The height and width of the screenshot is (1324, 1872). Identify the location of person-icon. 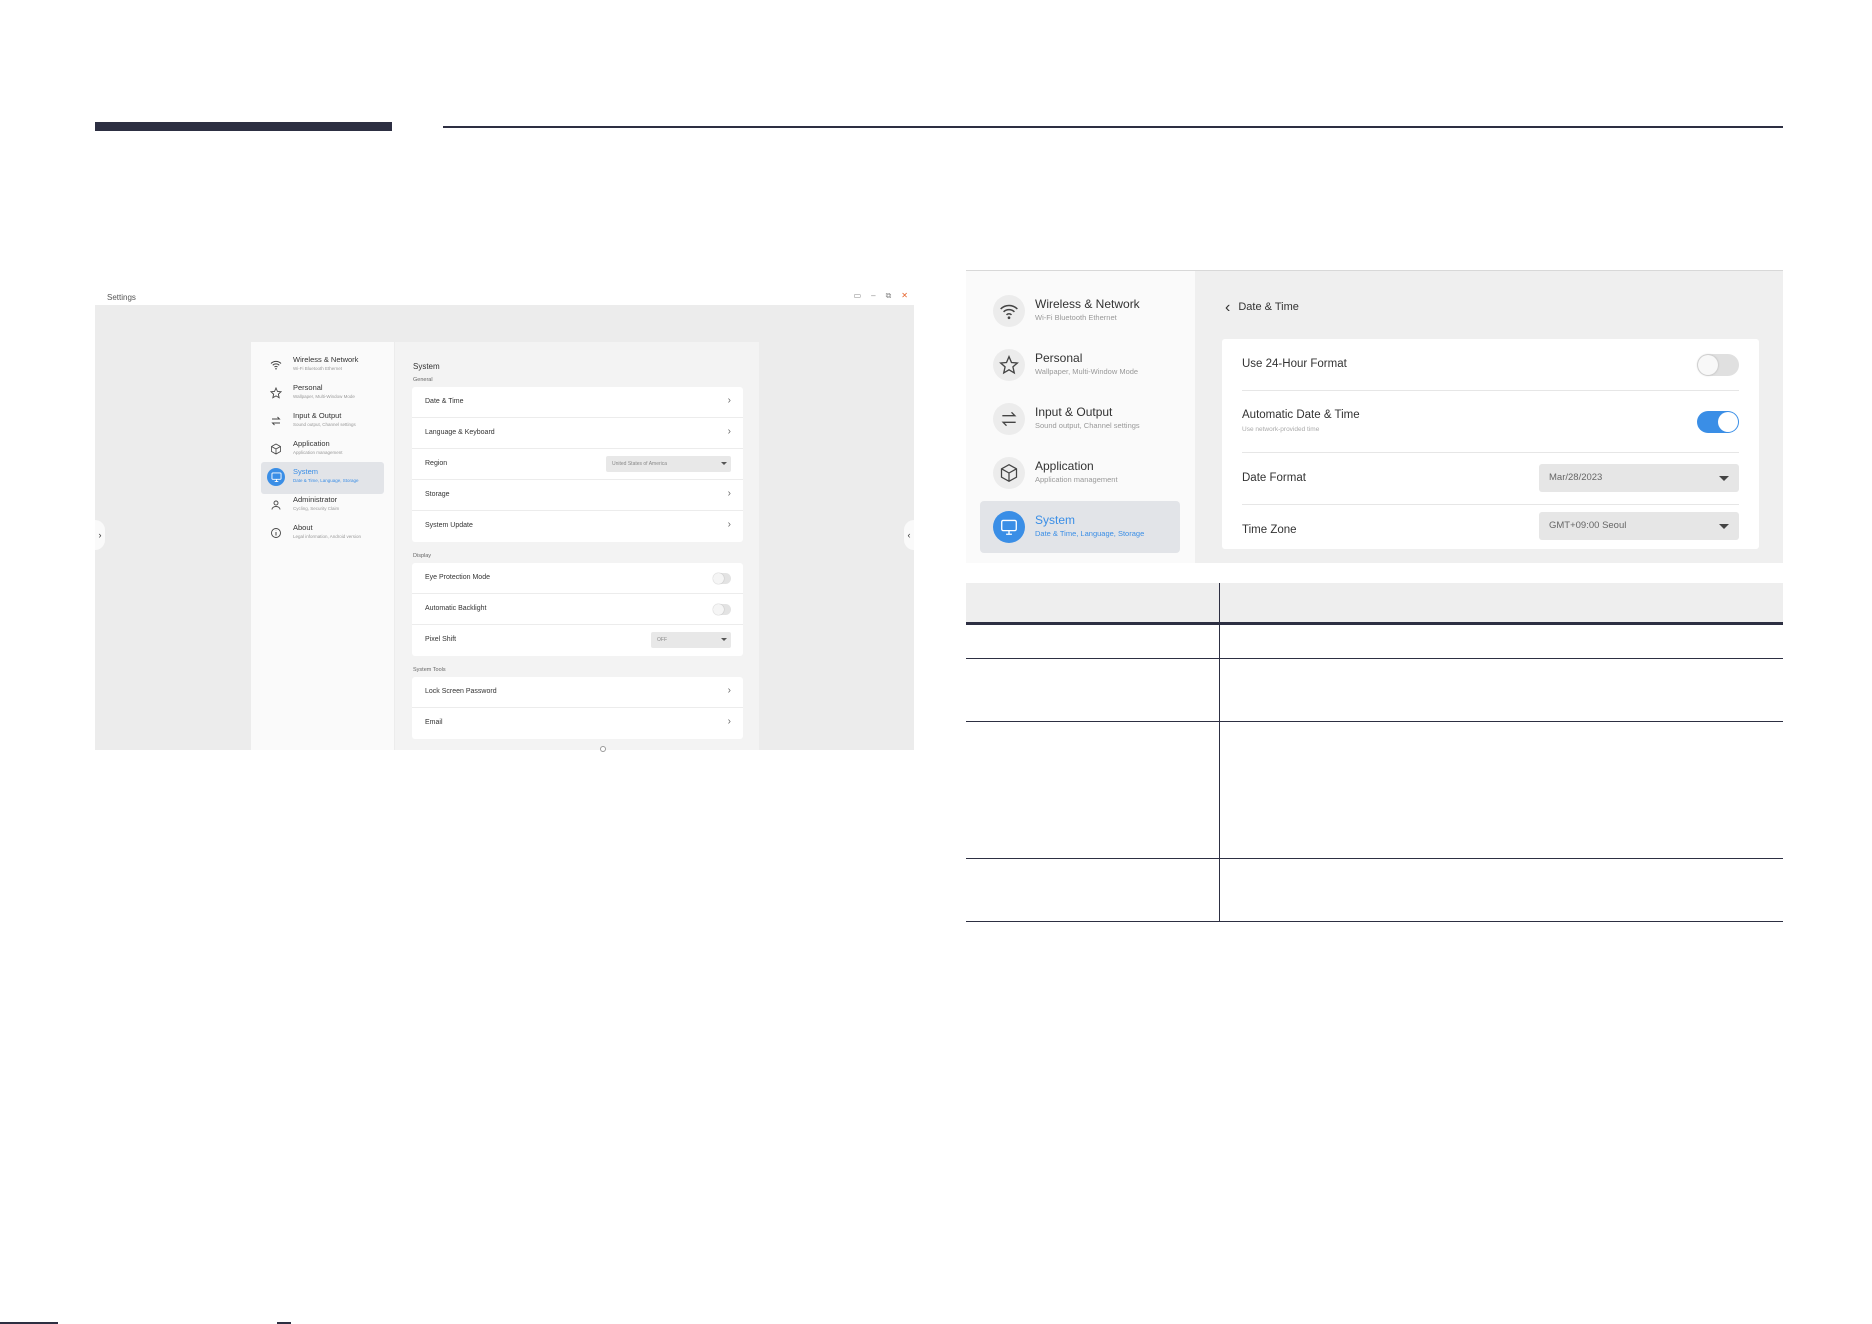
(276, 505).